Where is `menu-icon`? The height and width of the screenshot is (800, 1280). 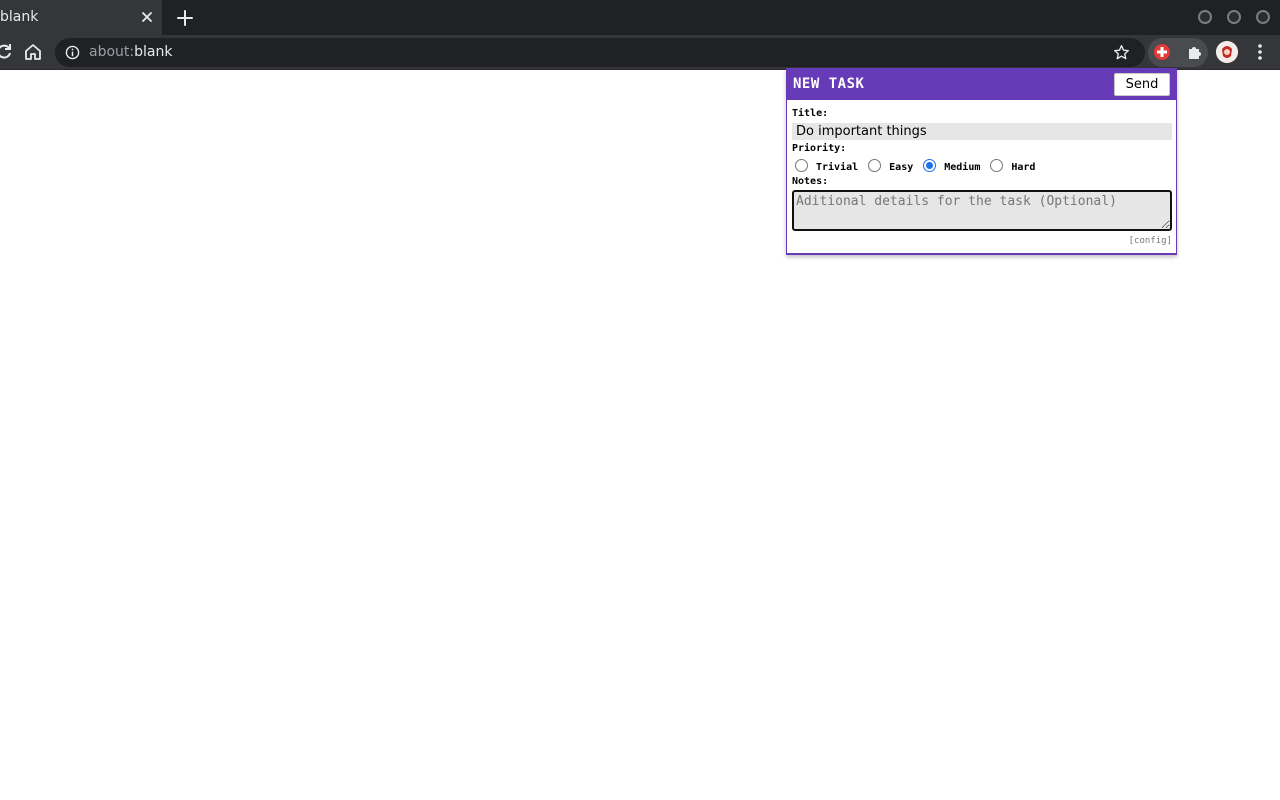
menu-icon is located at coordinates (1260, 52).